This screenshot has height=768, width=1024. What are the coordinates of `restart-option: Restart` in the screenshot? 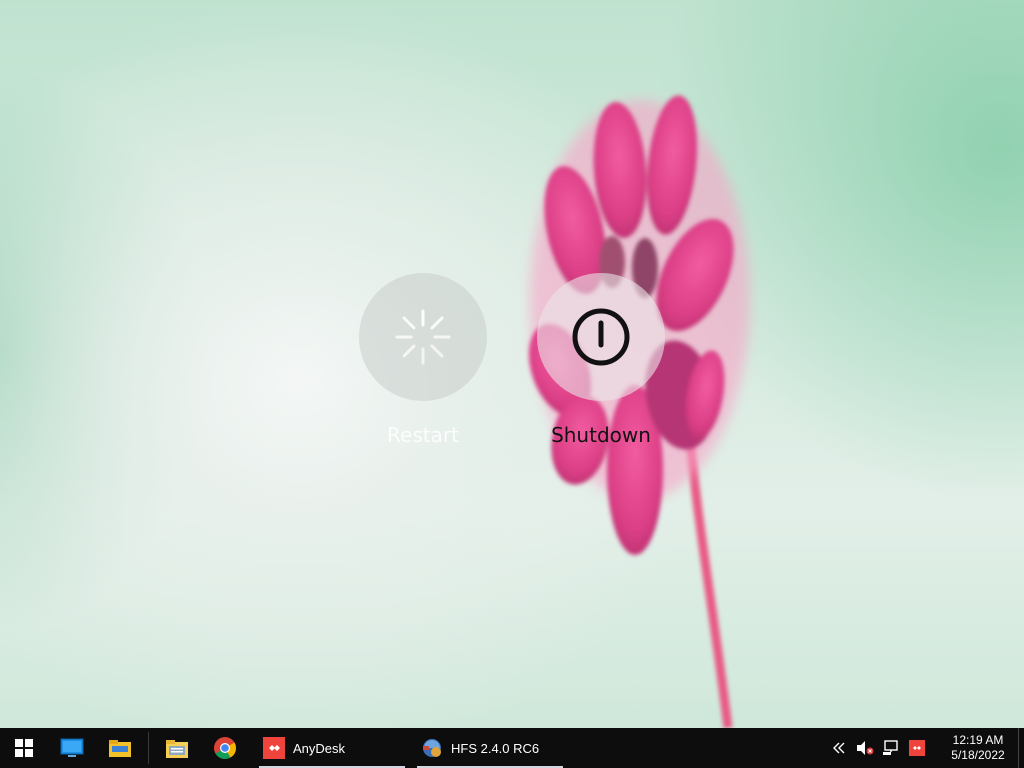 It's located at (423, 360).